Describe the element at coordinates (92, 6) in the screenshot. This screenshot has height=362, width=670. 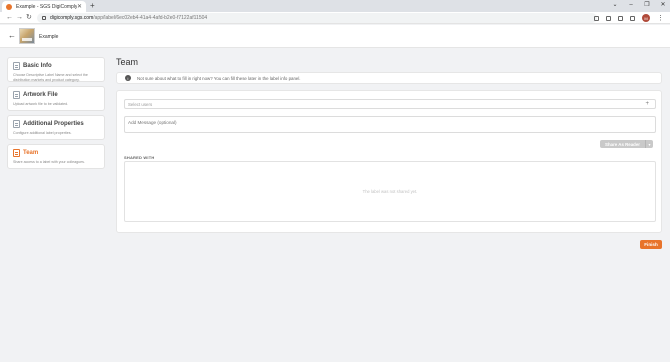
I see `new-tab-button: +` at that location.